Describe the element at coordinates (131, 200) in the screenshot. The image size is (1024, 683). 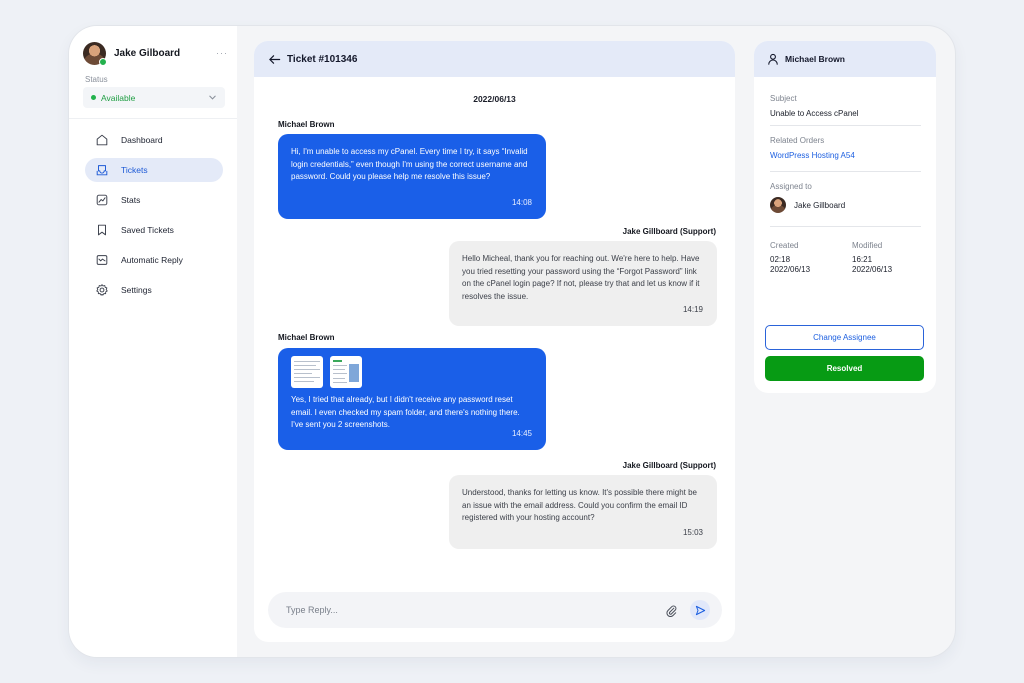
I see `sidebar-item-label: Stats` at that location.